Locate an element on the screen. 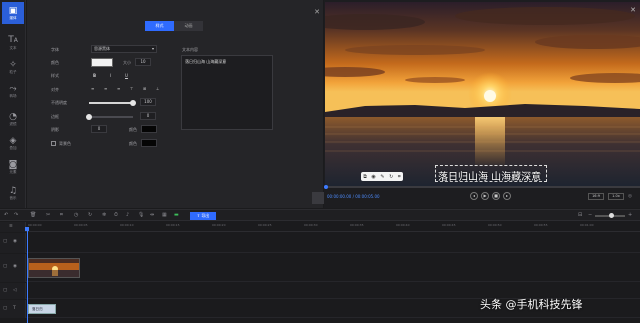  split-icon: ⇹ is located at coordinates (152, 215).